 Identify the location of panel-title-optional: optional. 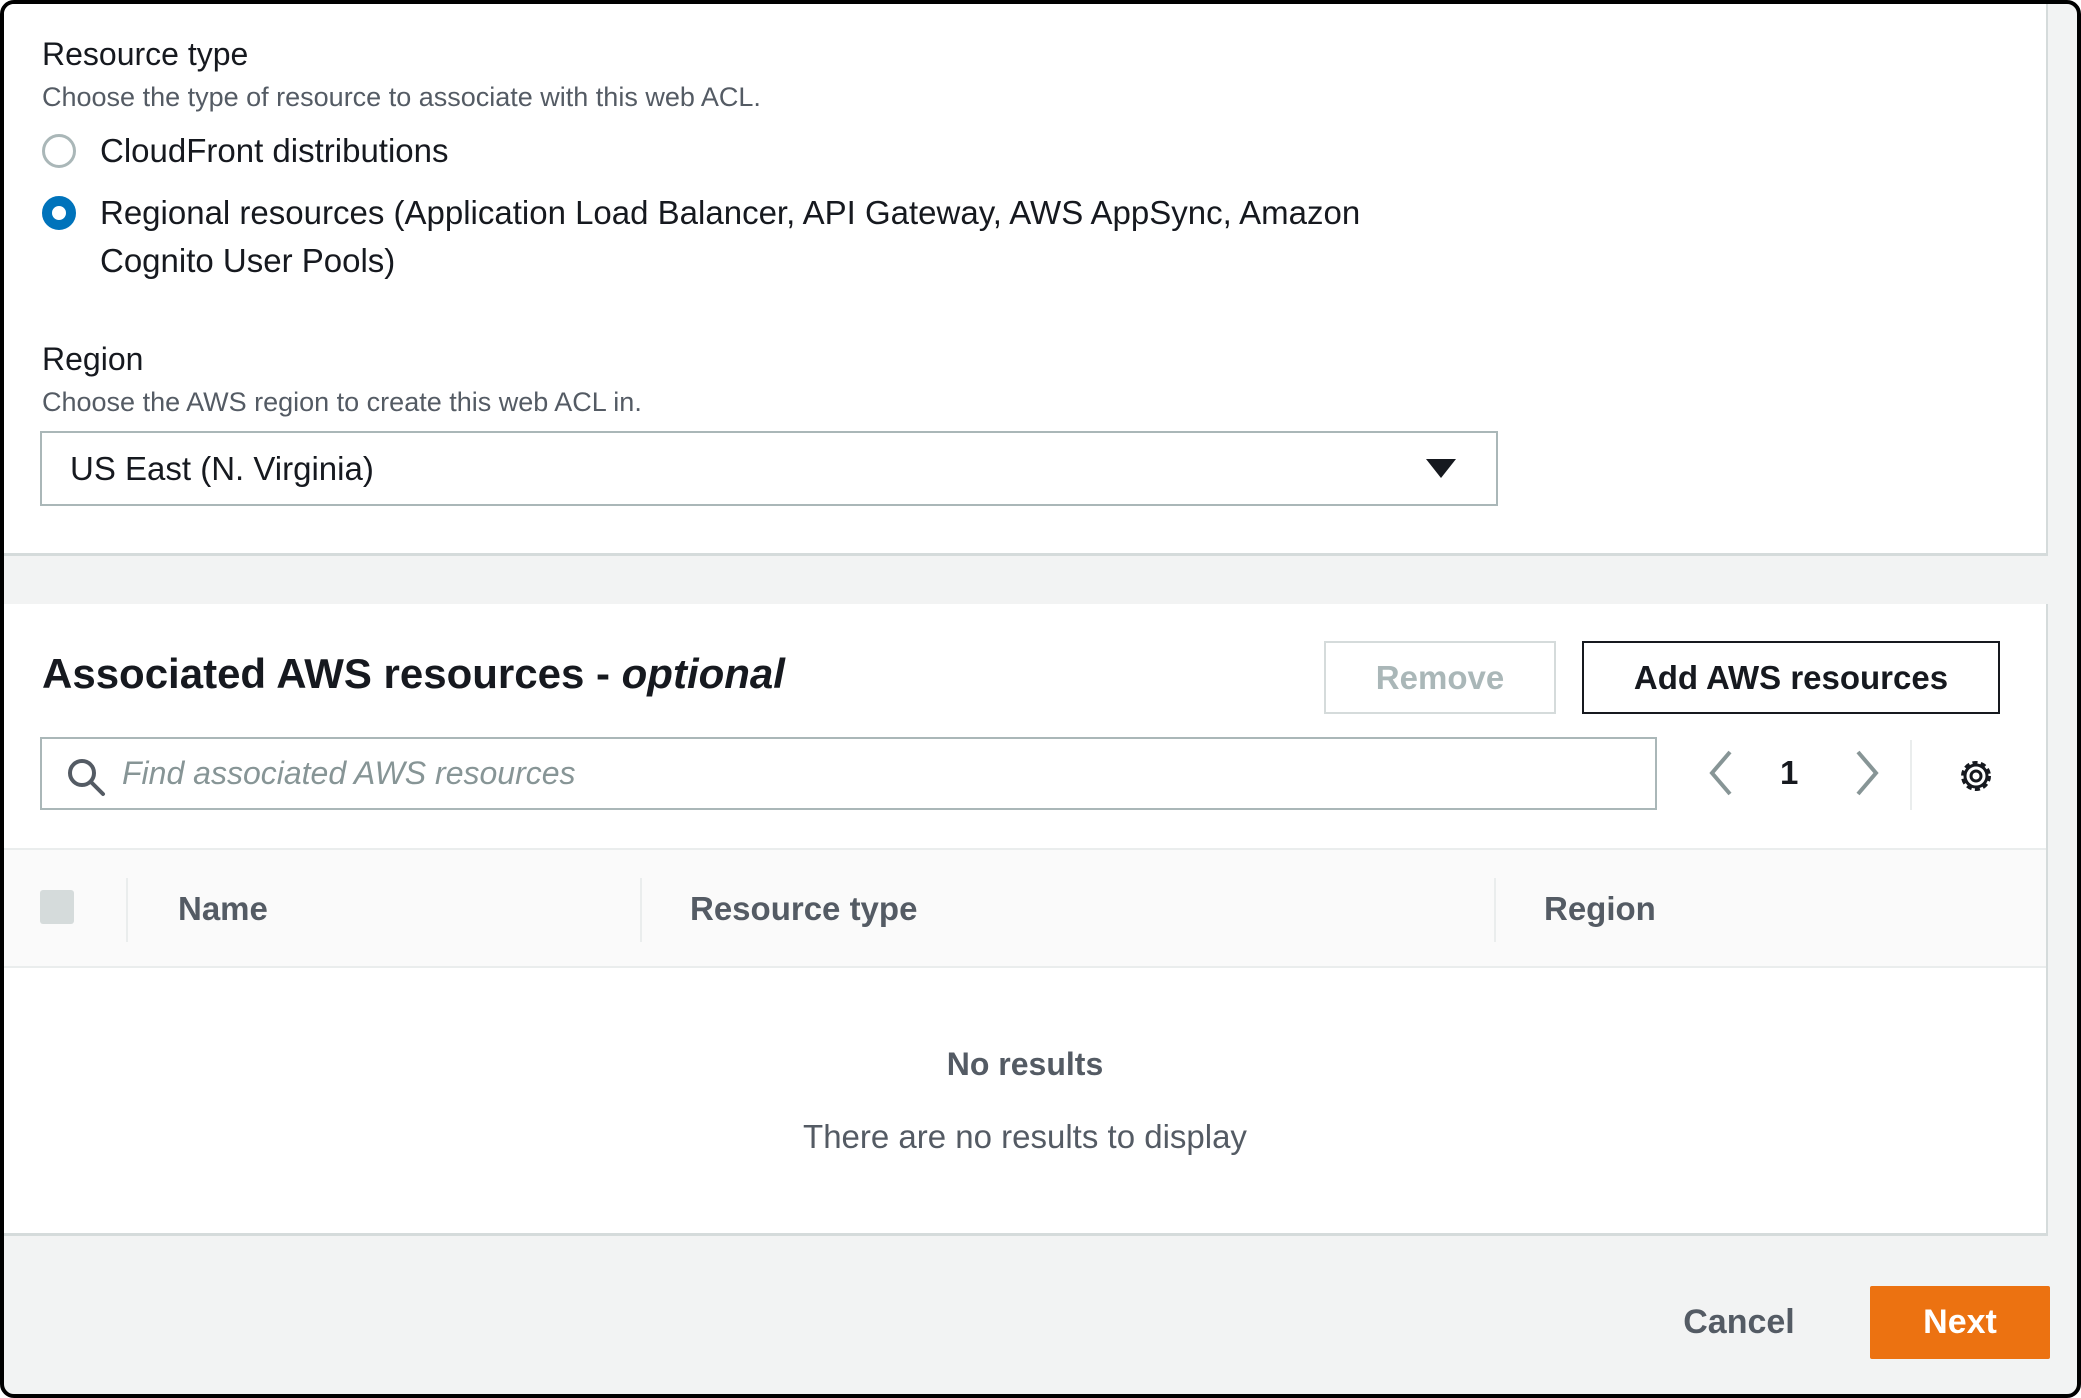
(703, 673).